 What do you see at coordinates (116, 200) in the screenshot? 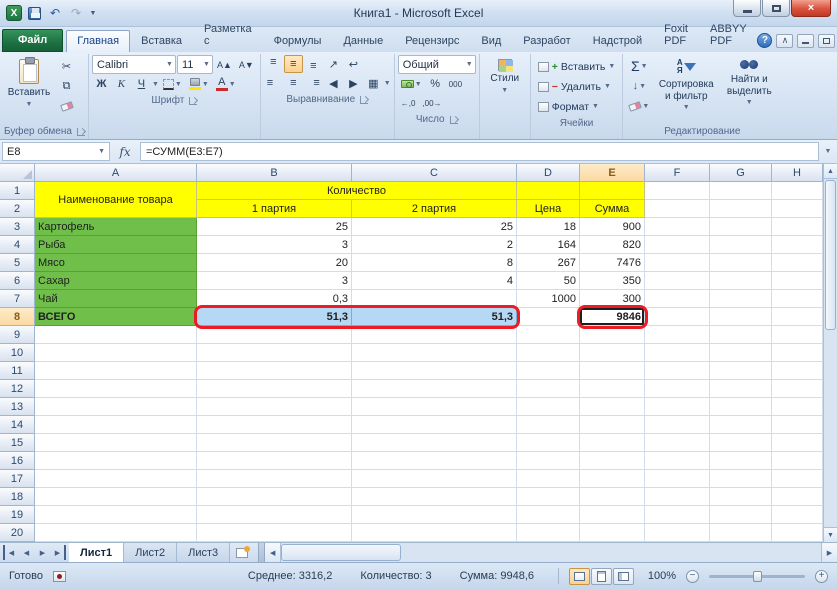
I see `cell-A1: Наименование товара` at bounding box center [116, 200].